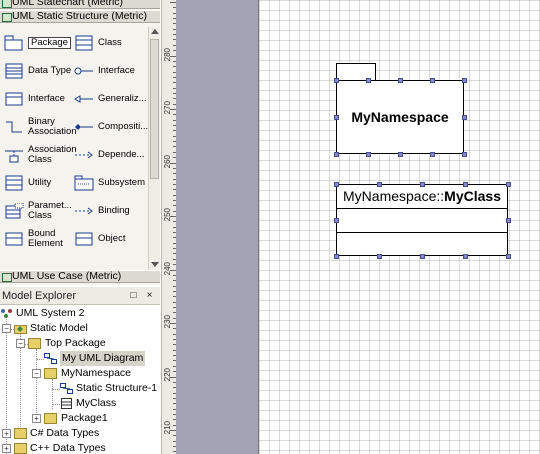 The width and height of the screenshot is (540, 454). What do you see at coordinates (40, 182) in the screenshot?
I see `tool-label: Utility` at bounding box center [40, 182].